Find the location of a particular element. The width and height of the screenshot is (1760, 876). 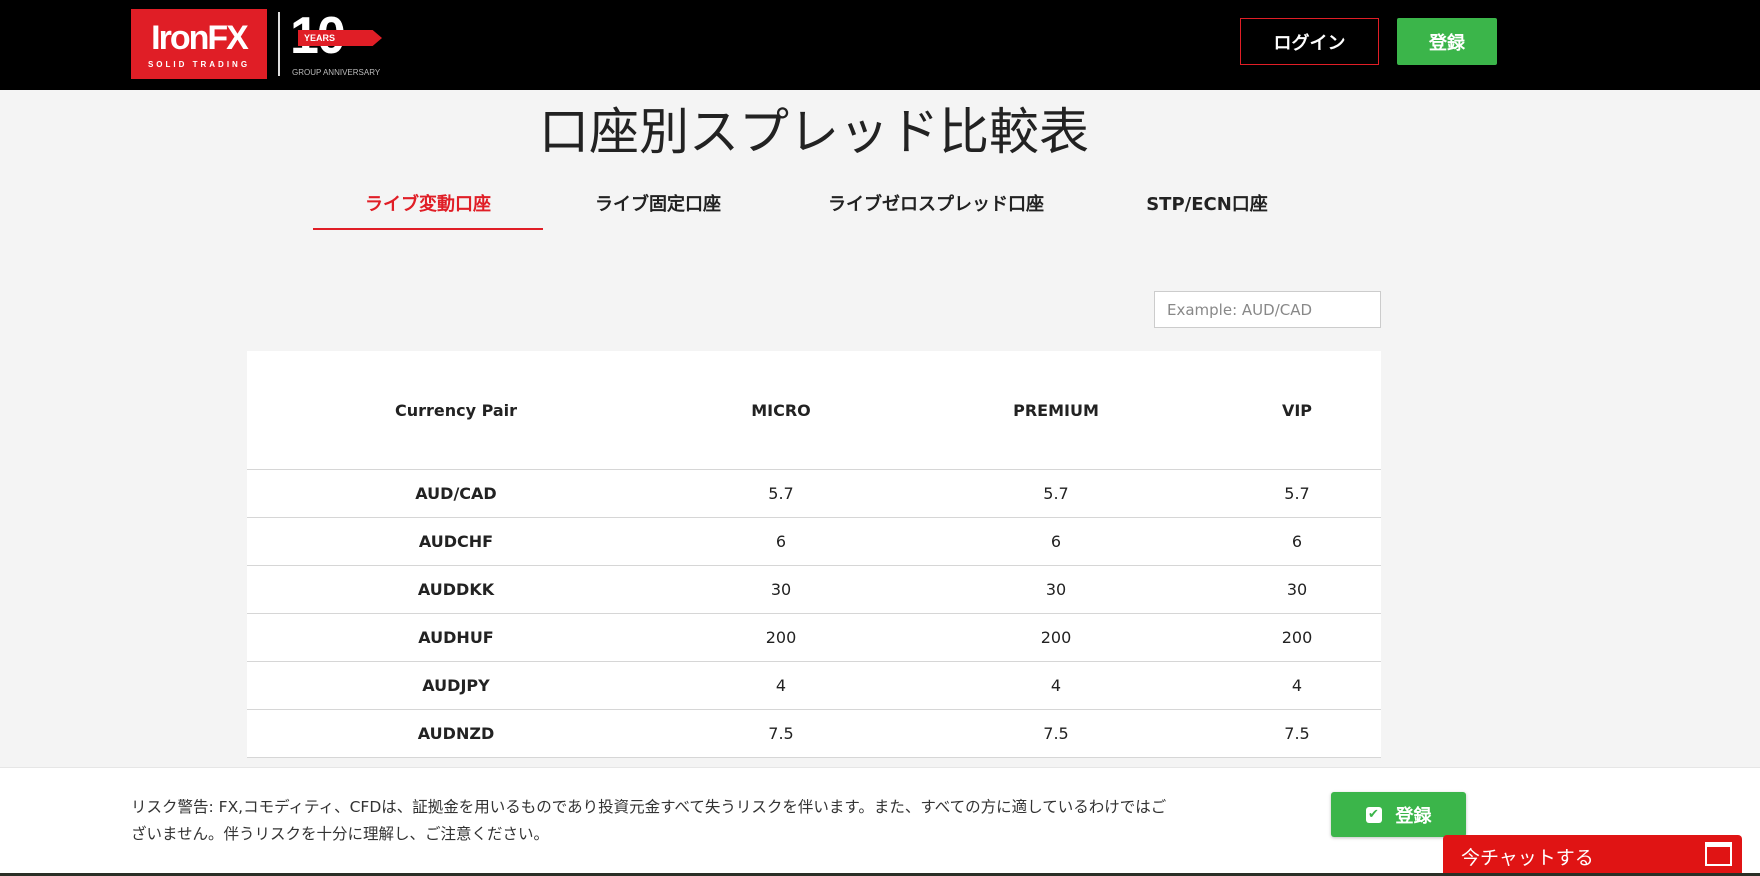

page-title: 口座別スプレッド比較表 is located at coordinates (814, 132).